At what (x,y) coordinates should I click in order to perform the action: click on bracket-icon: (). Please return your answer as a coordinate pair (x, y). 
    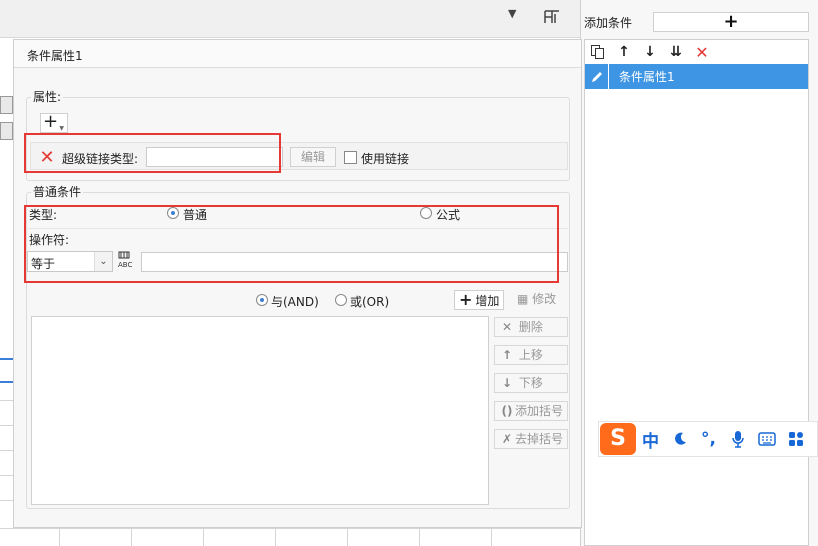
    Looking at the image, I should click on (507, 411).